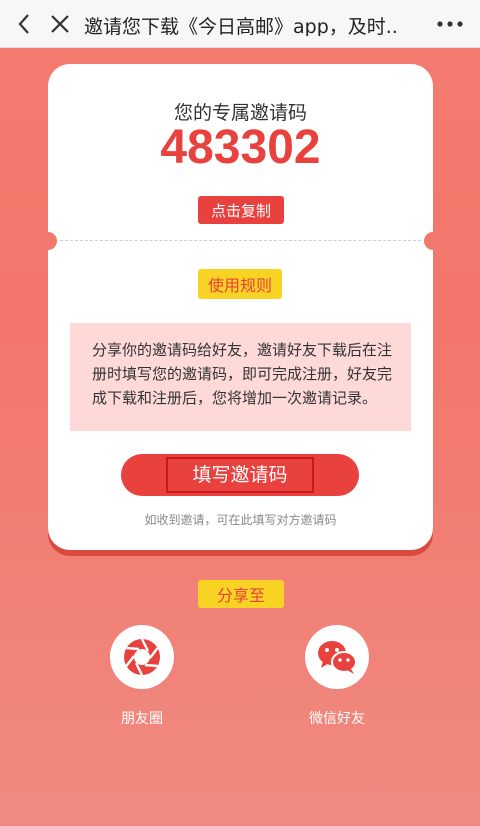 This screenshot has height=826, width=480. Describe the element at coordinates (48, 241) in the screenshot. I see `card-notch-left` at that location.